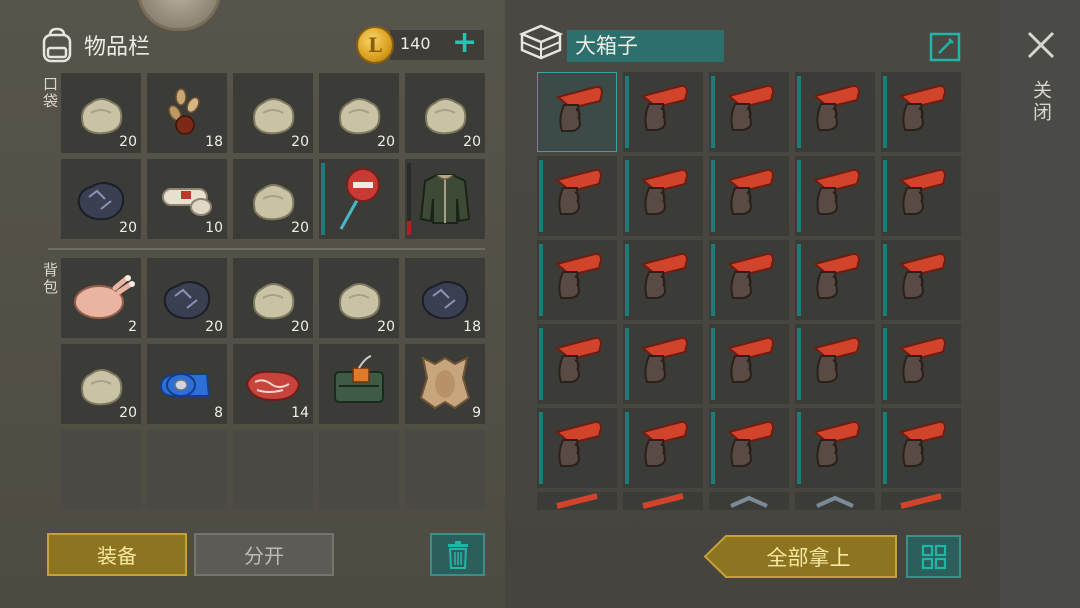 This screenshot has width=1080, height=608. Describe the element at coordinates (101, 298) in the screenshot. I see `inventory-slot: 2` at that location.